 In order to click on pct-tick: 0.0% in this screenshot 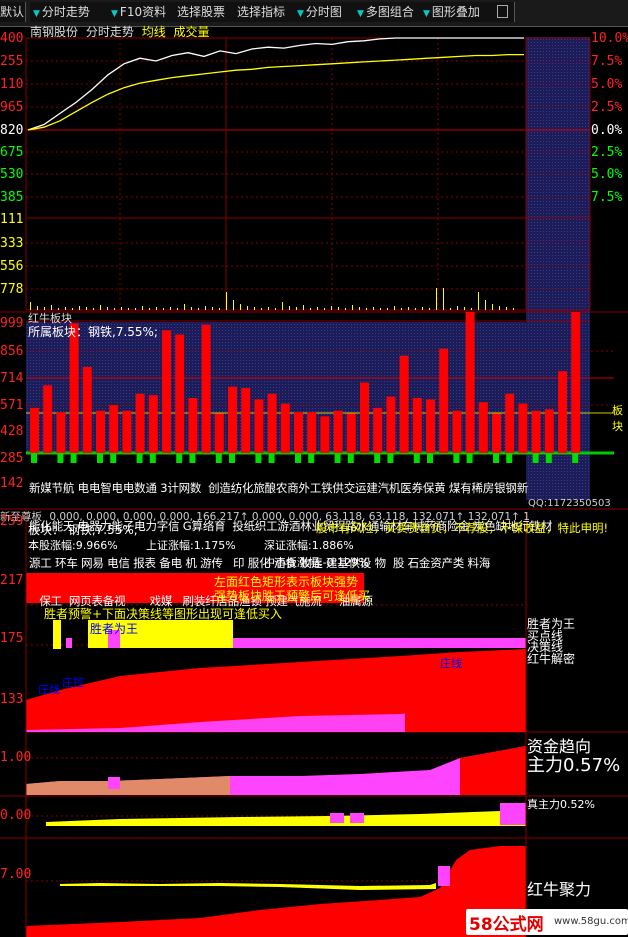, I will do `click(607, 130)`.